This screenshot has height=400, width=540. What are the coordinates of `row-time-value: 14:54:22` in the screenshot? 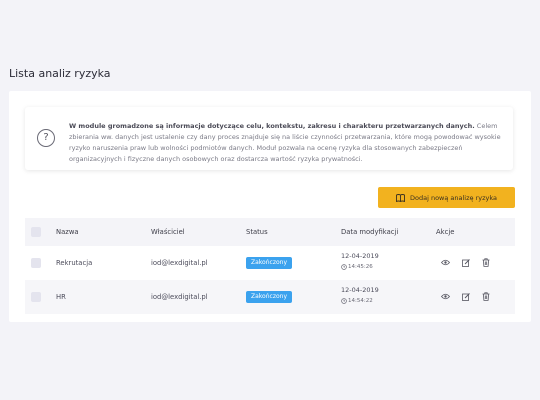 It's located at (360, 301).